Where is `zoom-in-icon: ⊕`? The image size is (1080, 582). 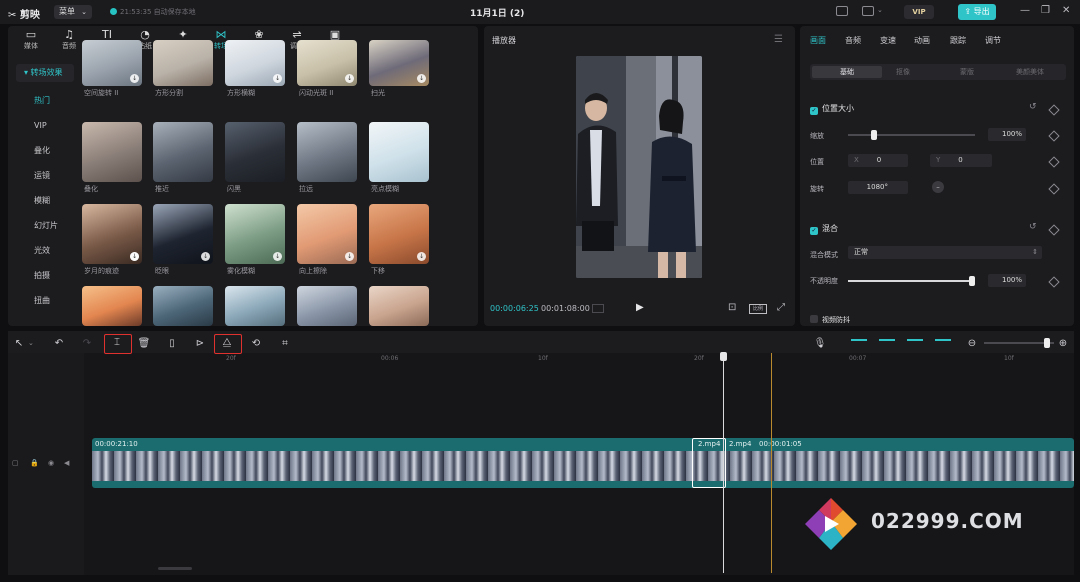
zoom-in-icon: ⊕ is located at coordinates (1063, 343).